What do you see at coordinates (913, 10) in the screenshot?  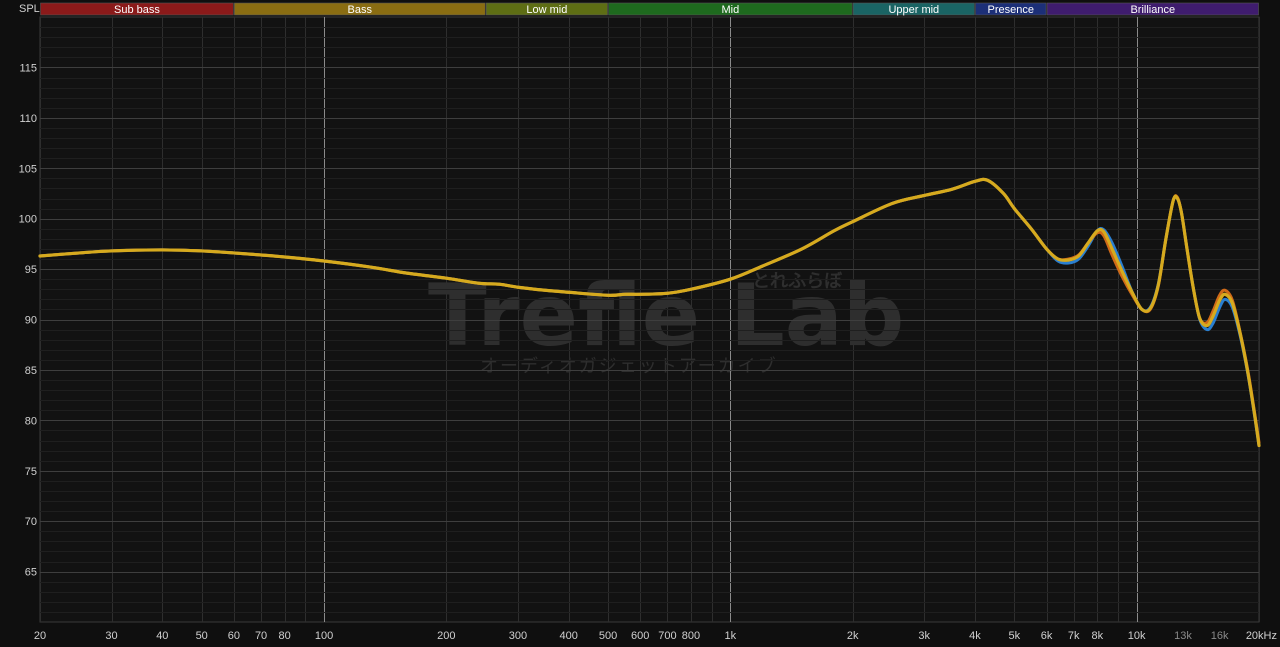 I see `band-label: Upper mid` at bounding box center [913, 10].